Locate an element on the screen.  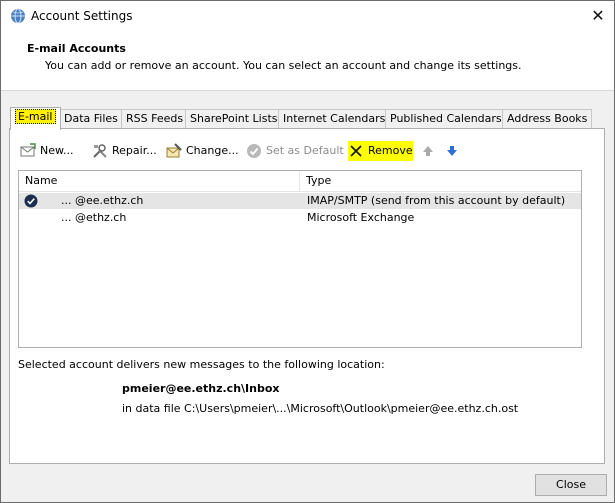
account-type: Microsoft Exchange is located at coordinates (361, 217).